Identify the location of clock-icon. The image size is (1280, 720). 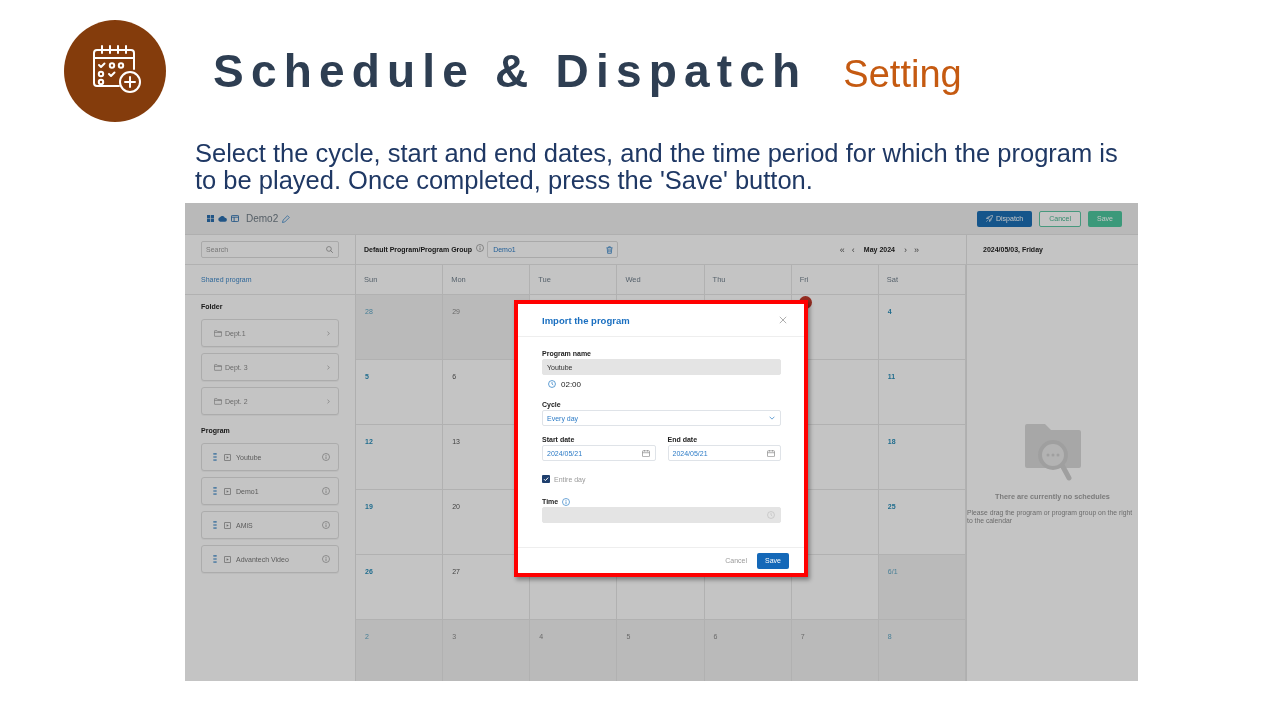
(552, 384).